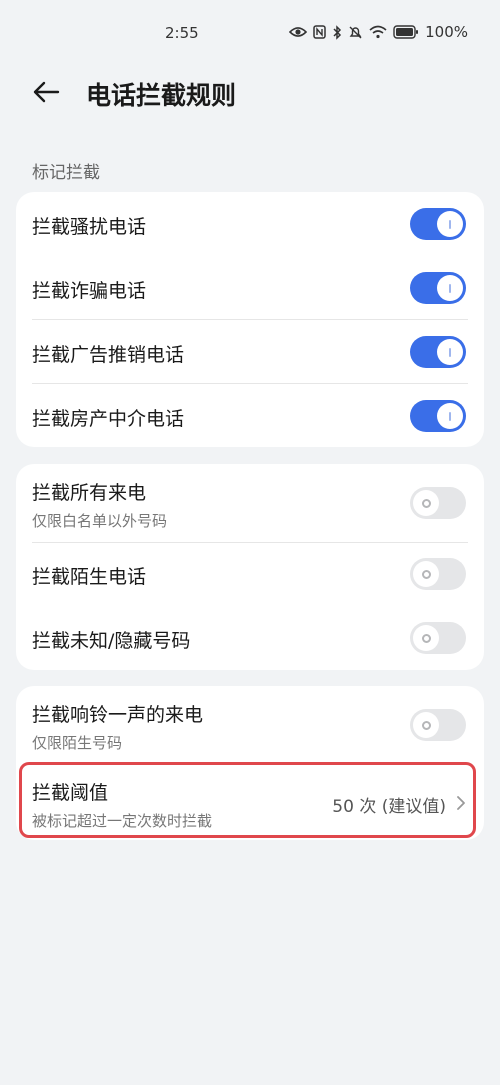 This screenshot has width=500, height=1085. I want to click on page-title: 电话拦截规则, so click(161, 95).